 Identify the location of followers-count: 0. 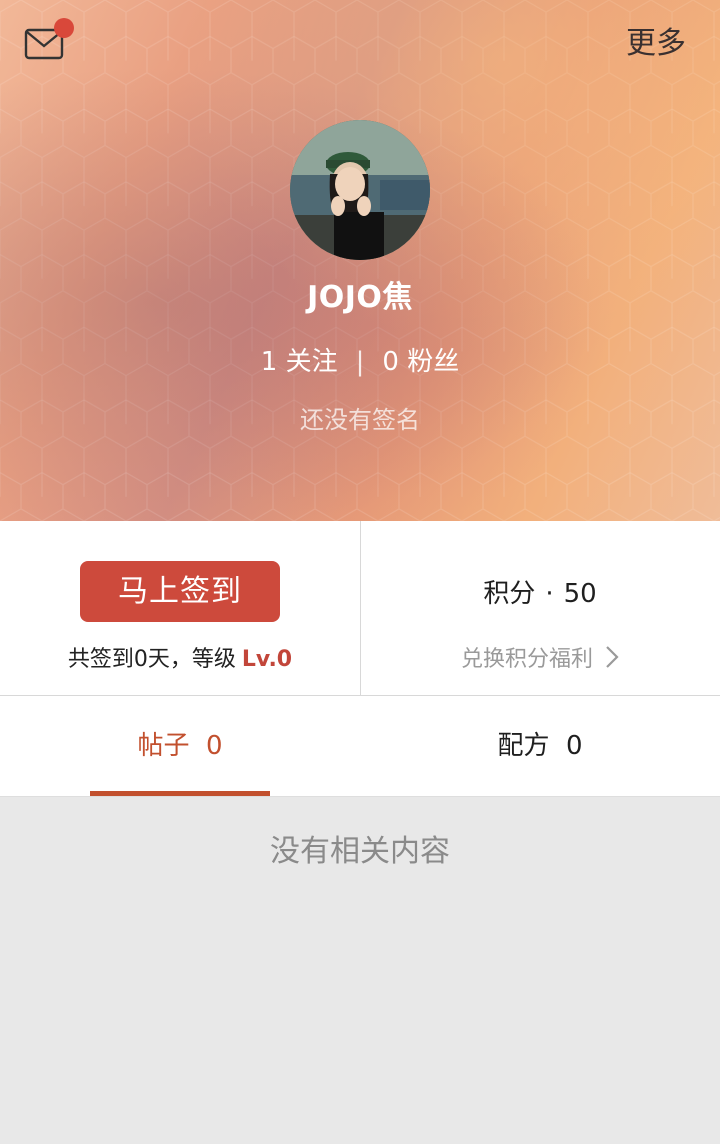
(390, 362).